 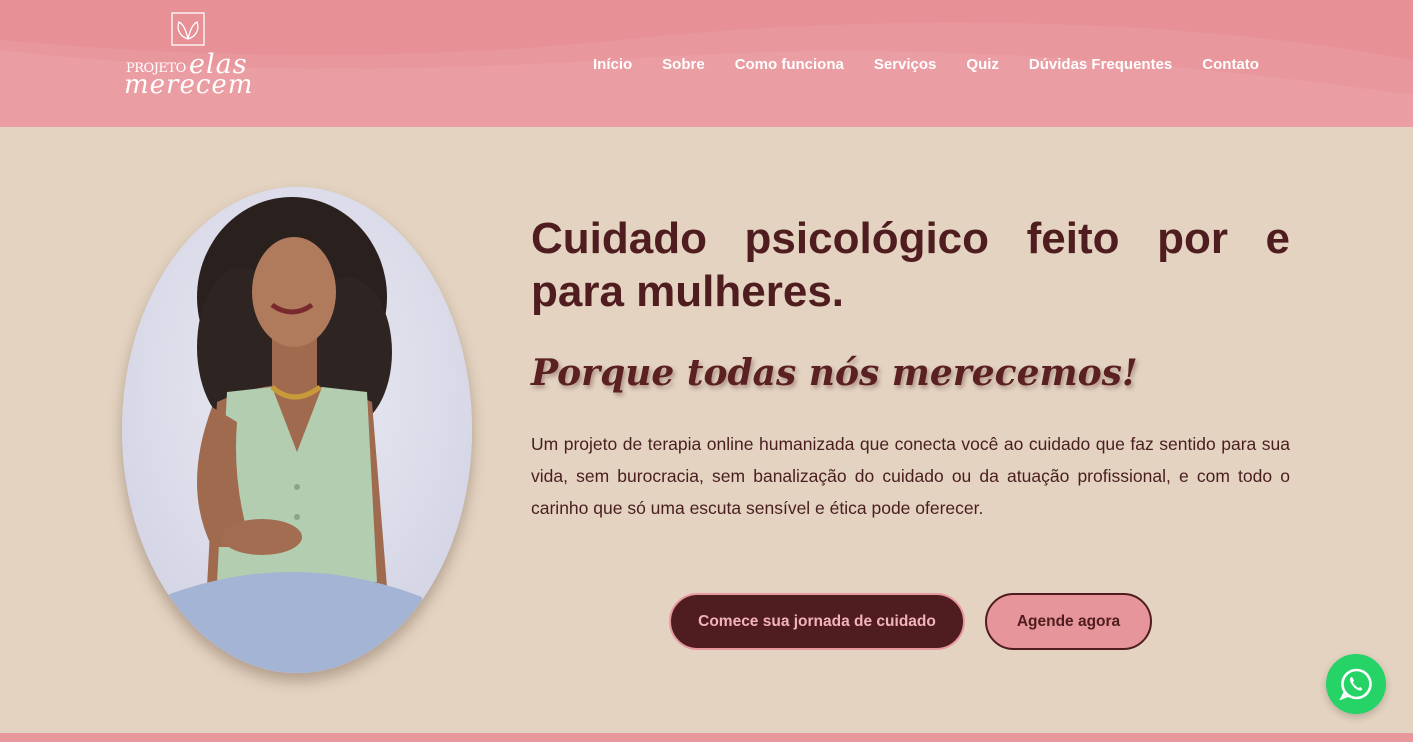 What do you see at coordinates (817, 621) in the screenshot?
I see `start-journey-button: Comece sua jornada de cuidado` at bounding box center [817, 621].